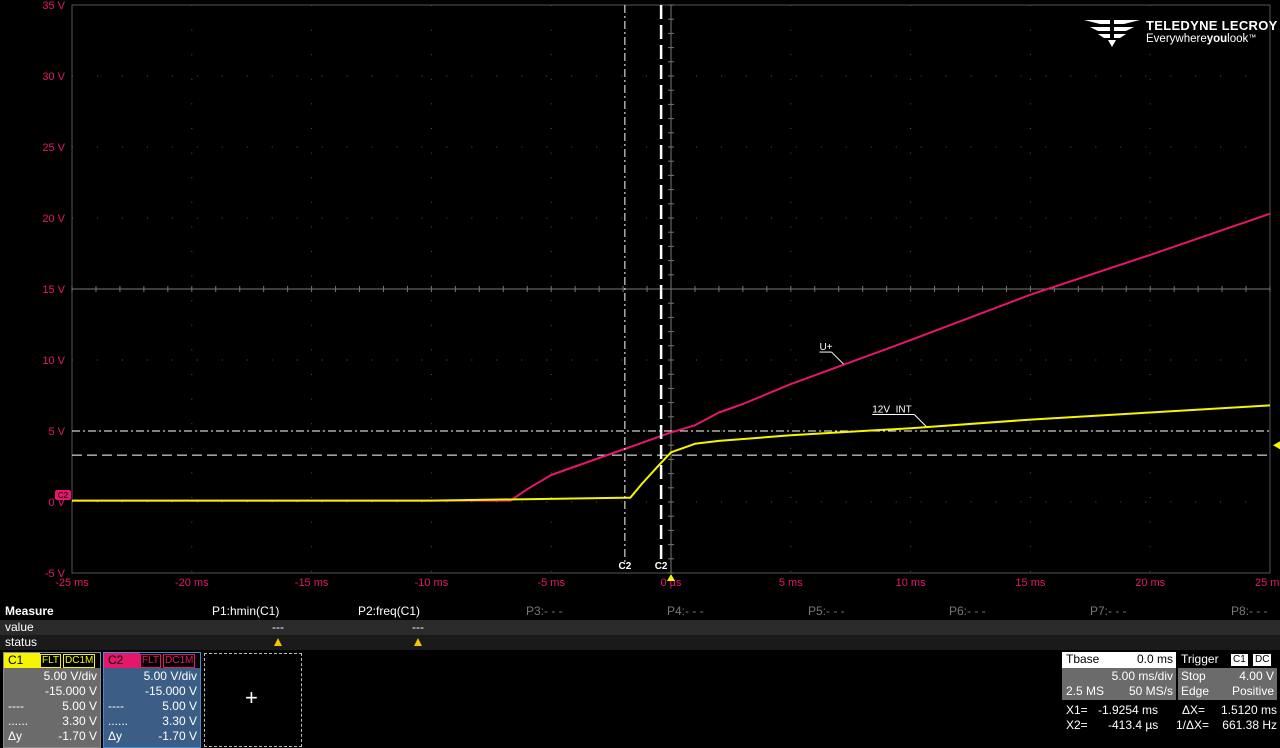  What do you see at coordinates (1227, 660) in the screenshot?
I see `trigger-header: Trigger C1 DC` at bounding box center [1227, 660].